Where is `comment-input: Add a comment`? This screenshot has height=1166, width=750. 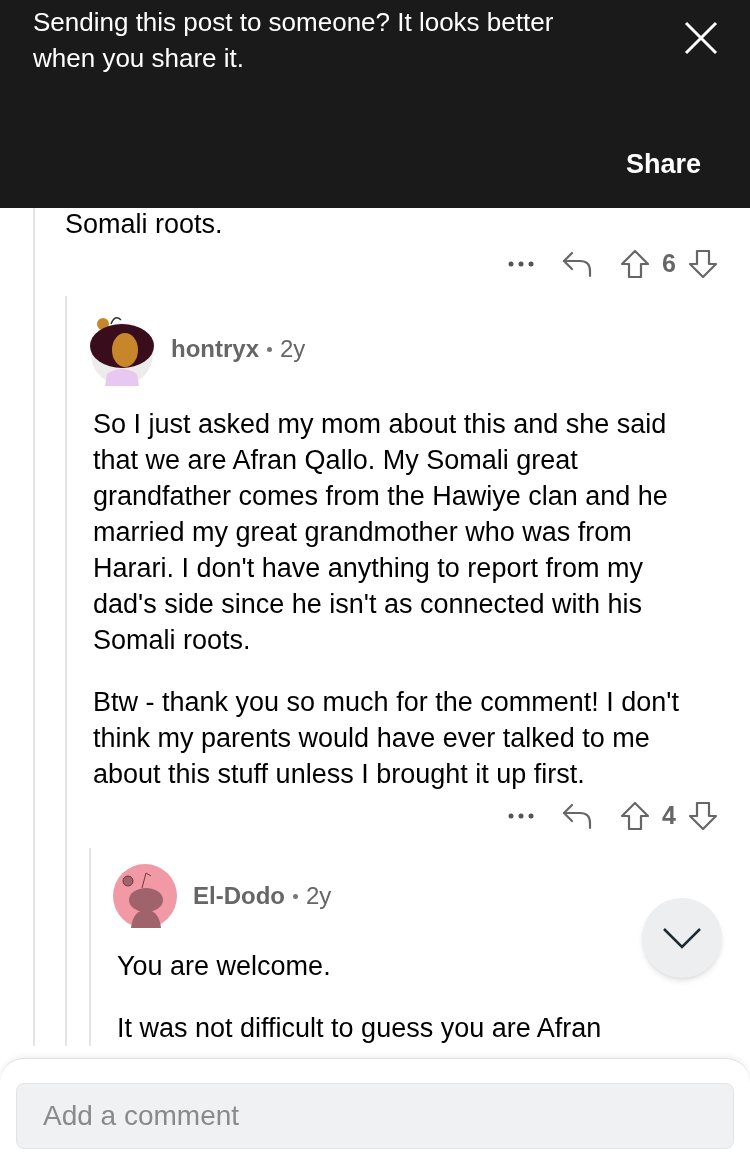 comment-input: Add a comment is located at coordinates (375, 1116).